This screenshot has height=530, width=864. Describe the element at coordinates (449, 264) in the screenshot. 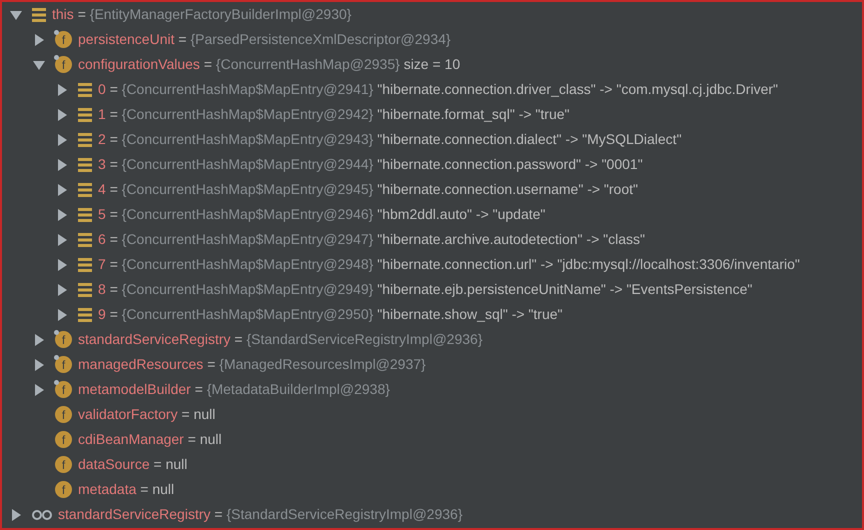

I see `variable-text: 7 = {ConcurrentHashMap$MapEntry@2948} "hibernate.connection.url" -> "jdbc:mysql://localhost:3306/inventario"` at that location.